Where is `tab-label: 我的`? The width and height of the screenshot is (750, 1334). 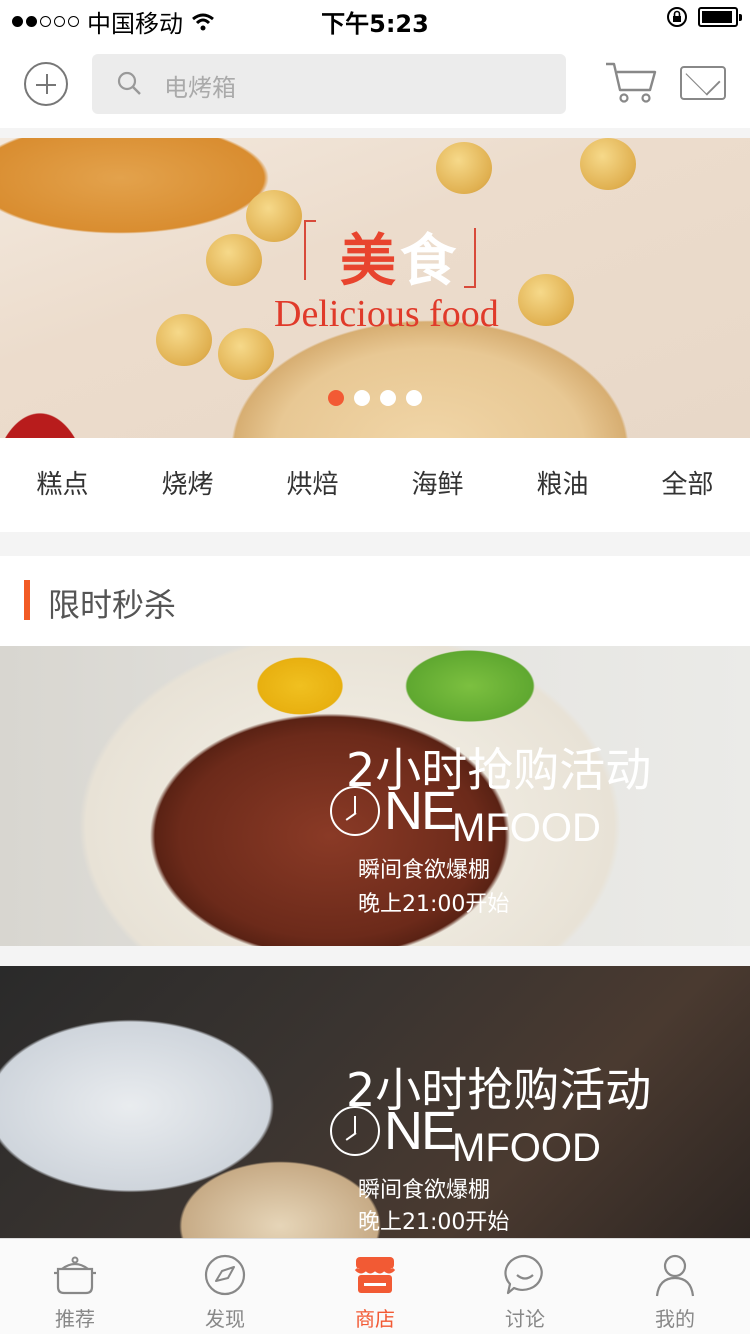 tab-label: 我的 is located at coordinates (675, 1319).